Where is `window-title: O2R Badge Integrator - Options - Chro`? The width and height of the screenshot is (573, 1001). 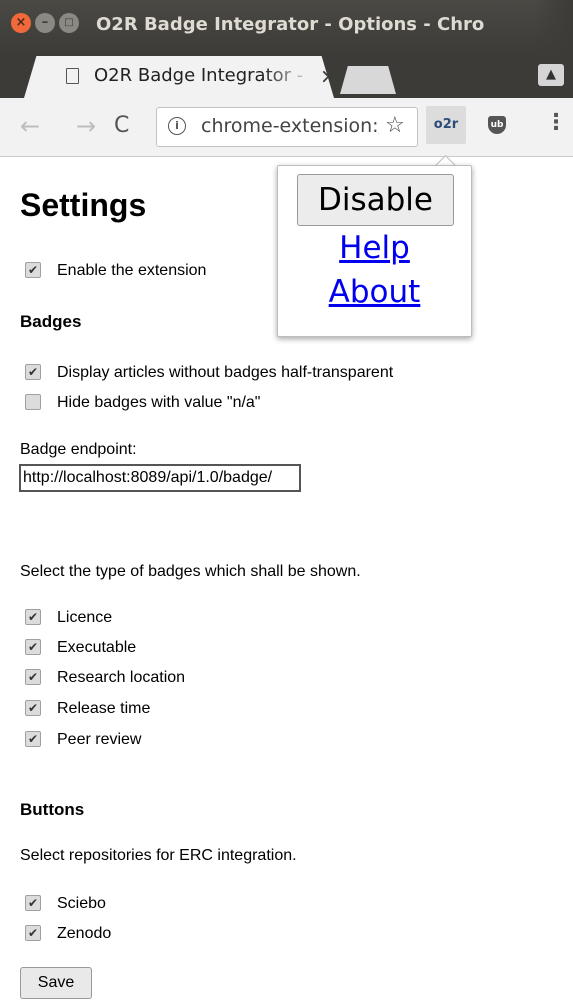 window-title: O2R Badge Integrator - Options - Chro is located at coordinates (290, 24).